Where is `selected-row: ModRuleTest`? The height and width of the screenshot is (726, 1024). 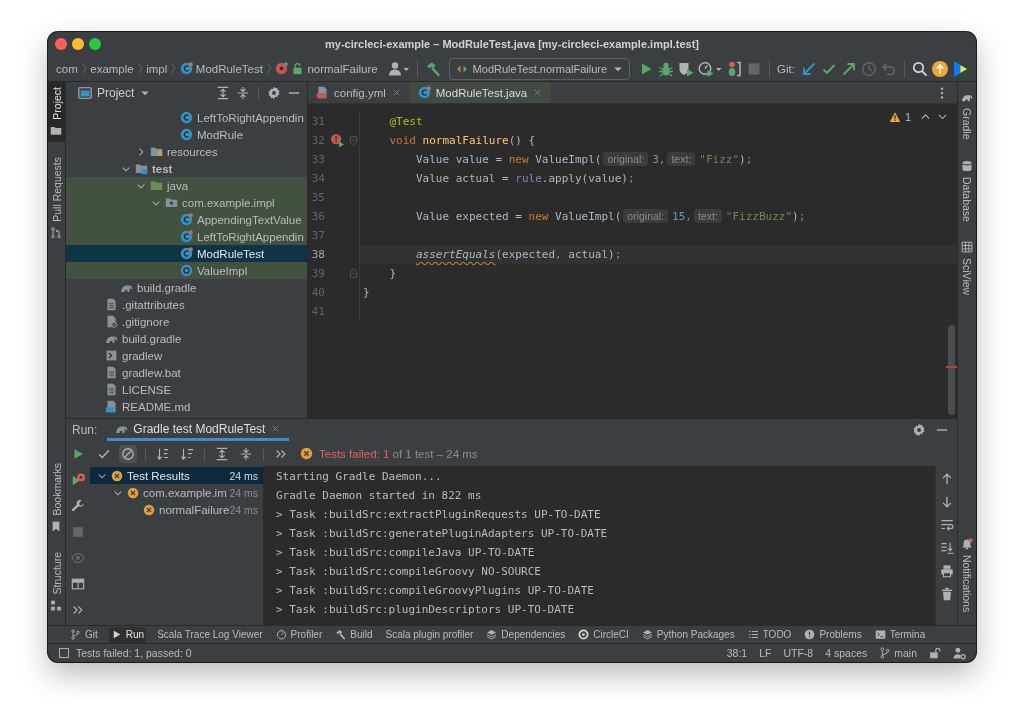
selected-row: ModRuleTest is located at coordinates (186, 253).